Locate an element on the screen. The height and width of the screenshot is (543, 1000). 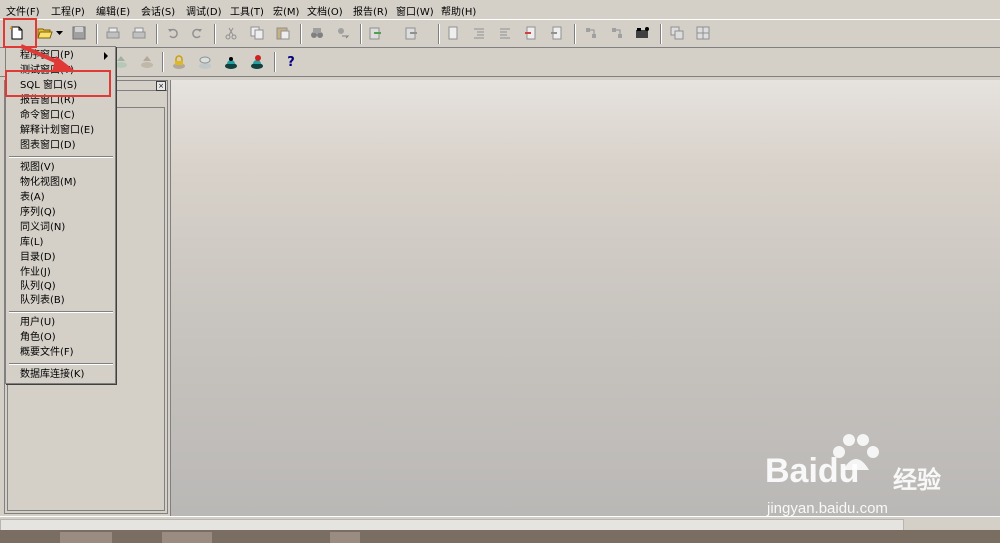
menu-item-directory: 目录(D) is located at coordinates (38, 258).